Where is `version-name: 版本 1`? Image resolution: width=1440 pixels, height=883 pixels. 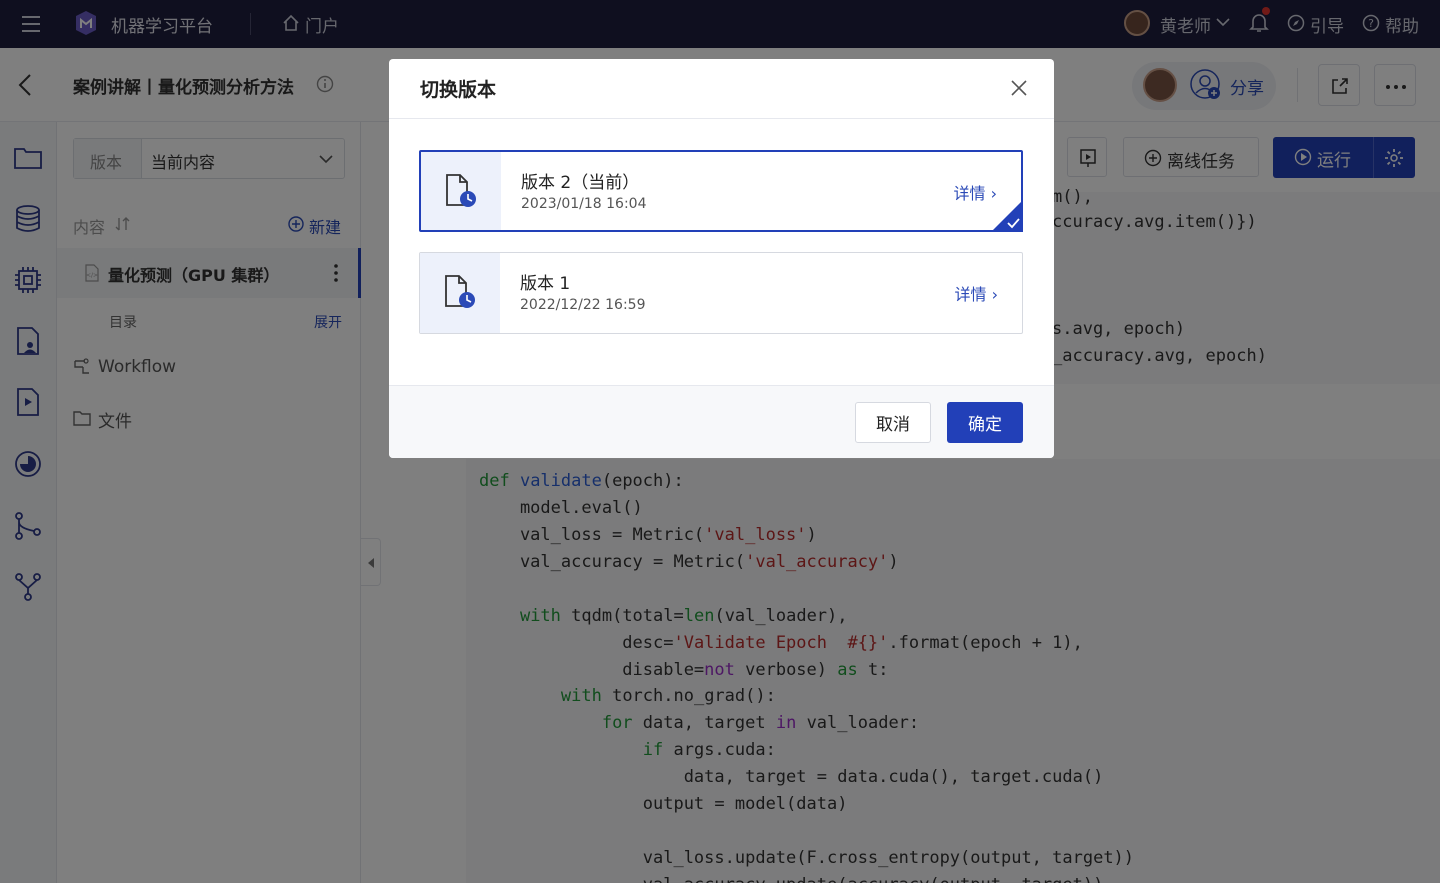 version-name: 版本 1 is located at coordinates (545, 284).